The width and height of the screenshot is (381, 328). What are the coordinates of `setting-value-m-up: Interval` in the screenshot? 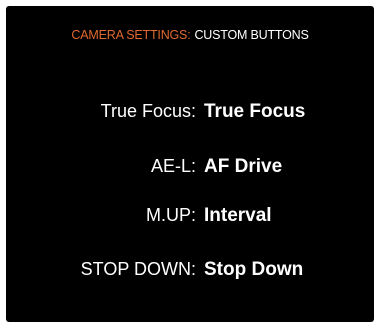 It's located at (238, 216).